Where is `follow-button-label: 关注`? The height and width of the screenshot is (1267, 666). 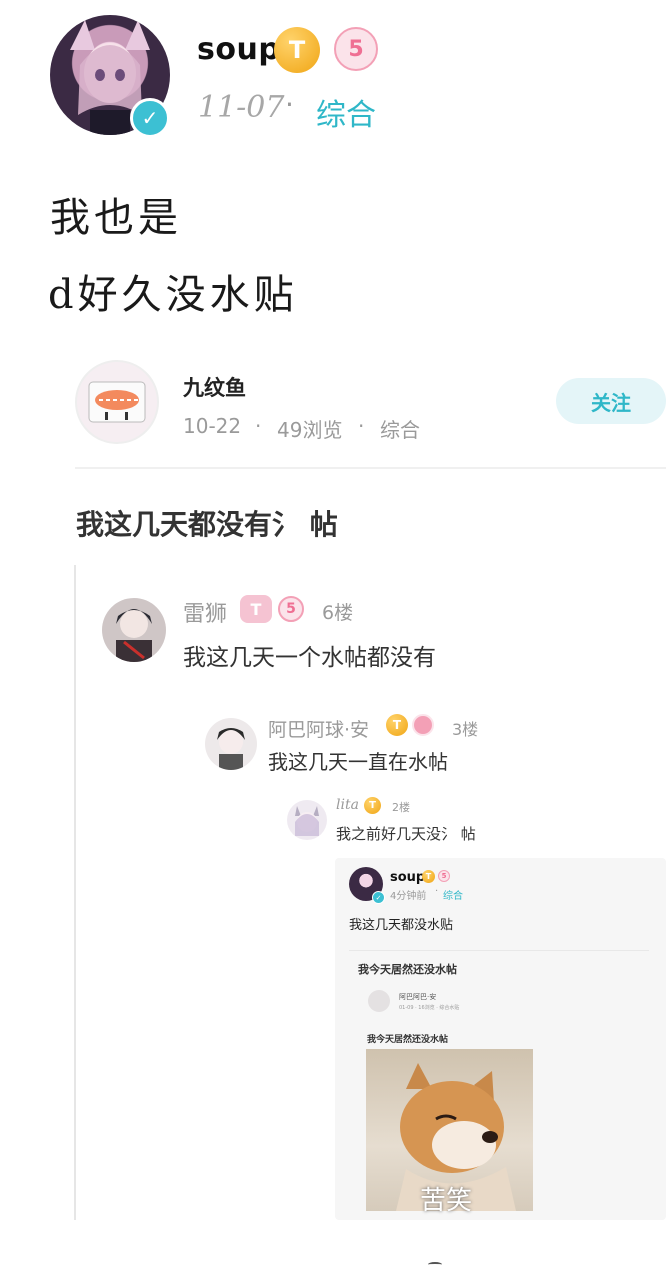 follow-button-label: 关注 is located at coordinates (611, 402).